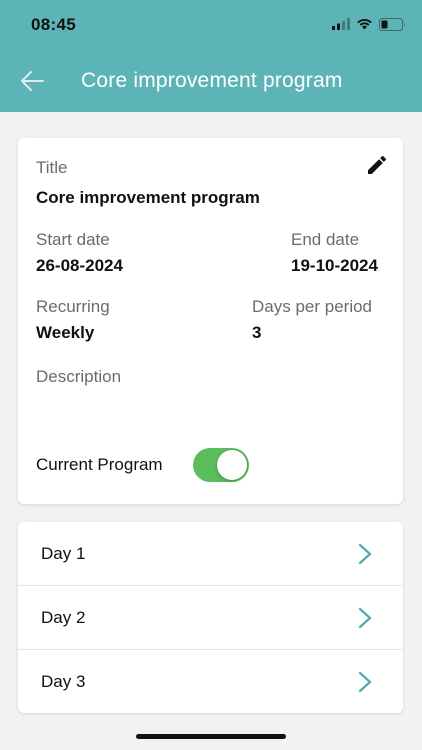 Image resolution: width=422 pixels, height=750 pixels. What do you see at coordinates (211, 25) in the screenshot?
I see `status-bar: 08:45` at bounding box center [211, 25].